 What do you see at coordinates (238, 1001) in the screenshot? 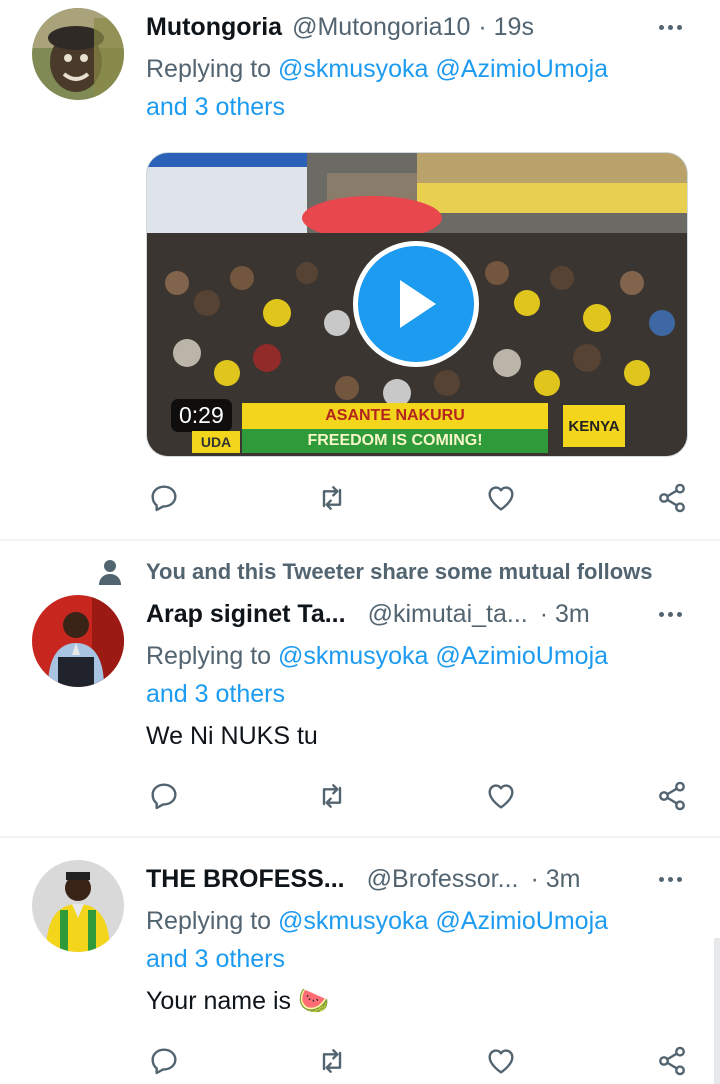
I see `tweet-text: Your name is 🍉` at bounding box center [238, 1001].